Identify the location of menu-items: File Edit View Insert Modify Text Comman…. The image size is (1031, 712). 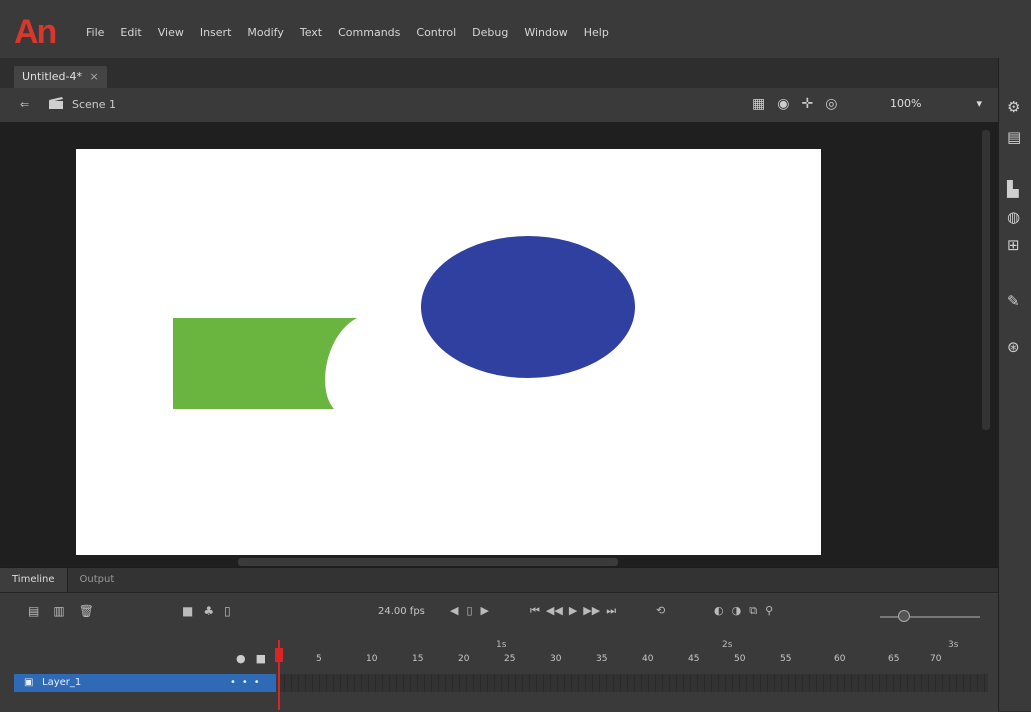
(347, 32).